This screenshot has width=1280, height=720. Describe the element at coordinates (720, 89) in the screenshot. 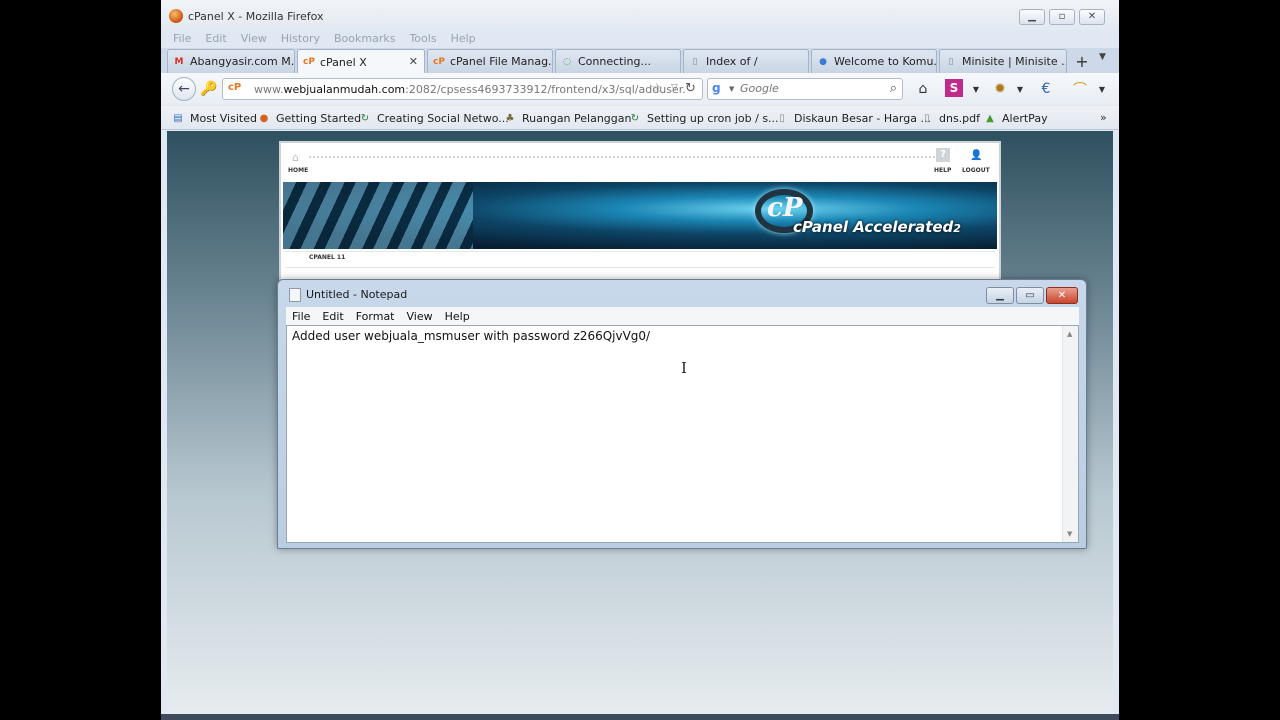

I see `google-icon: g` at that location.